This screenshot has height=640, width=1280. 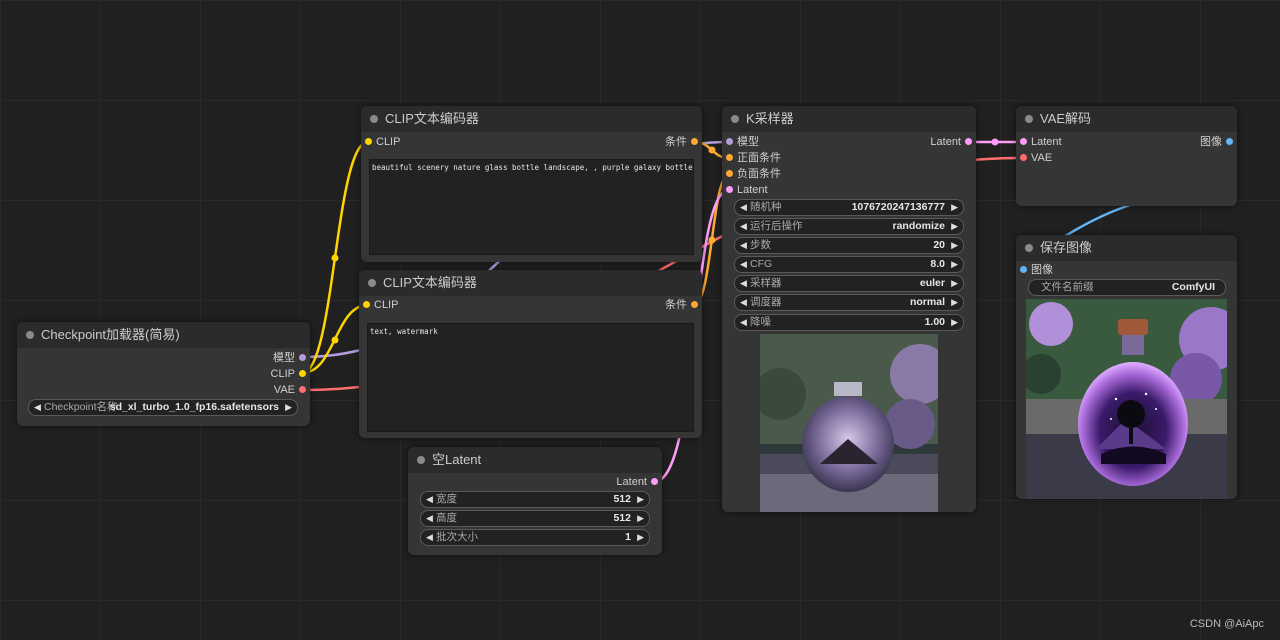 What do you see at coordinates (849, 302) in the screenshot?
I see `scheduler-combo: ◀ 调度器 normal ▶` at bounding box center [849, 302].